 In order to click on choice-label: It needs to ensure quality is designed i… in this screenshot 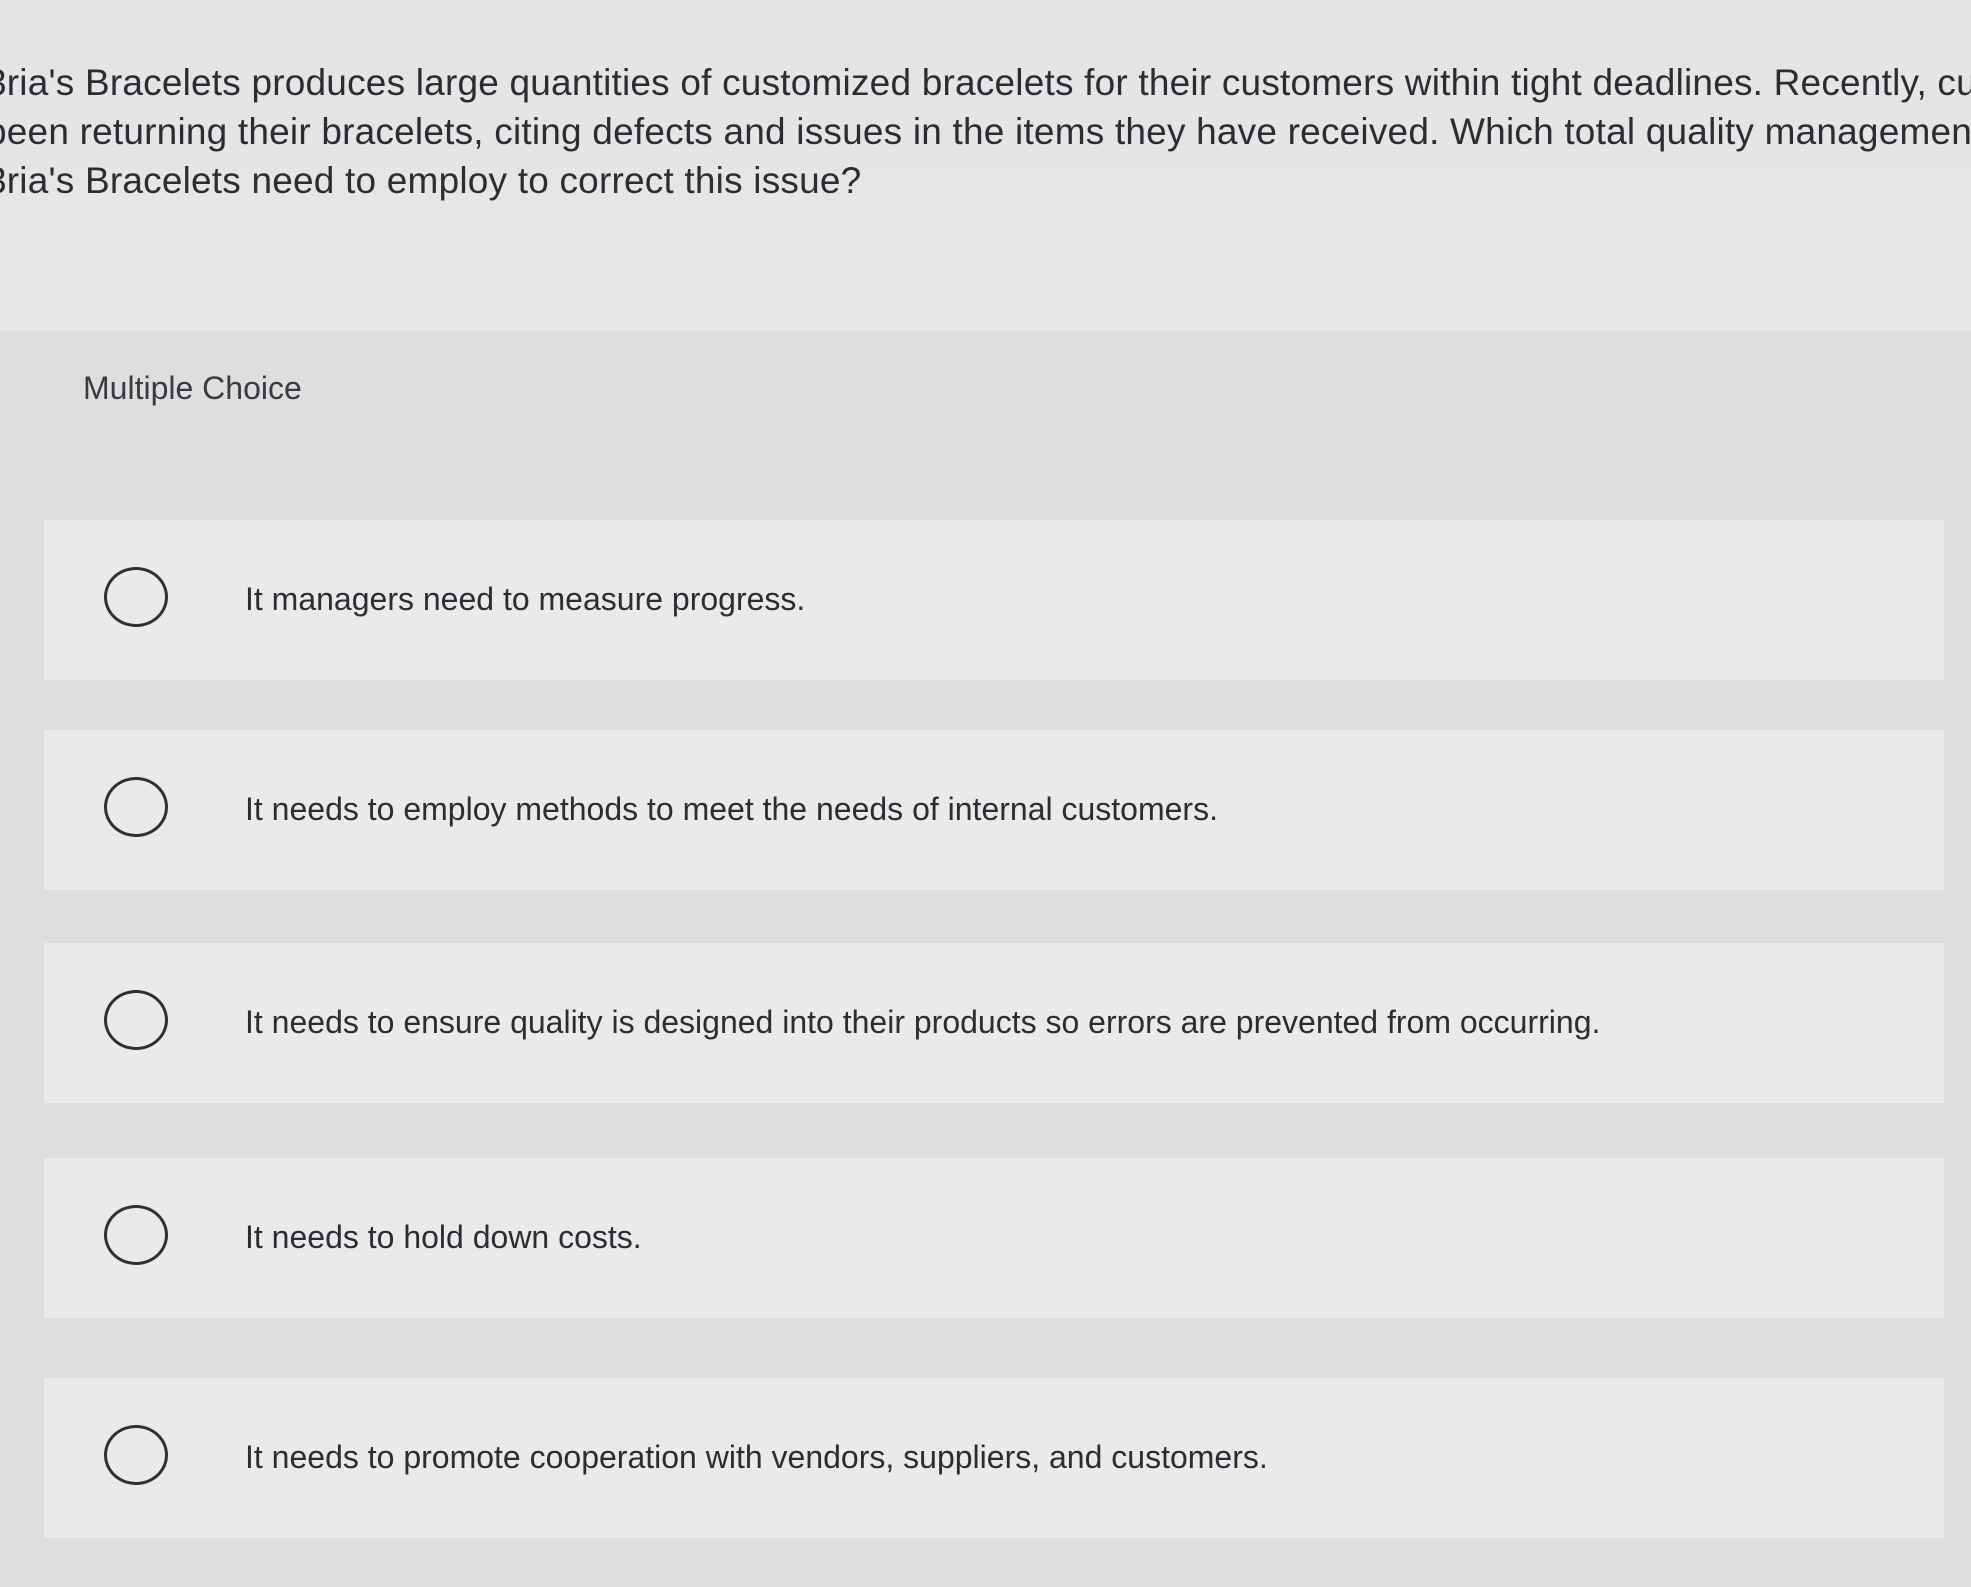, I will do `click(923, 1021)`.